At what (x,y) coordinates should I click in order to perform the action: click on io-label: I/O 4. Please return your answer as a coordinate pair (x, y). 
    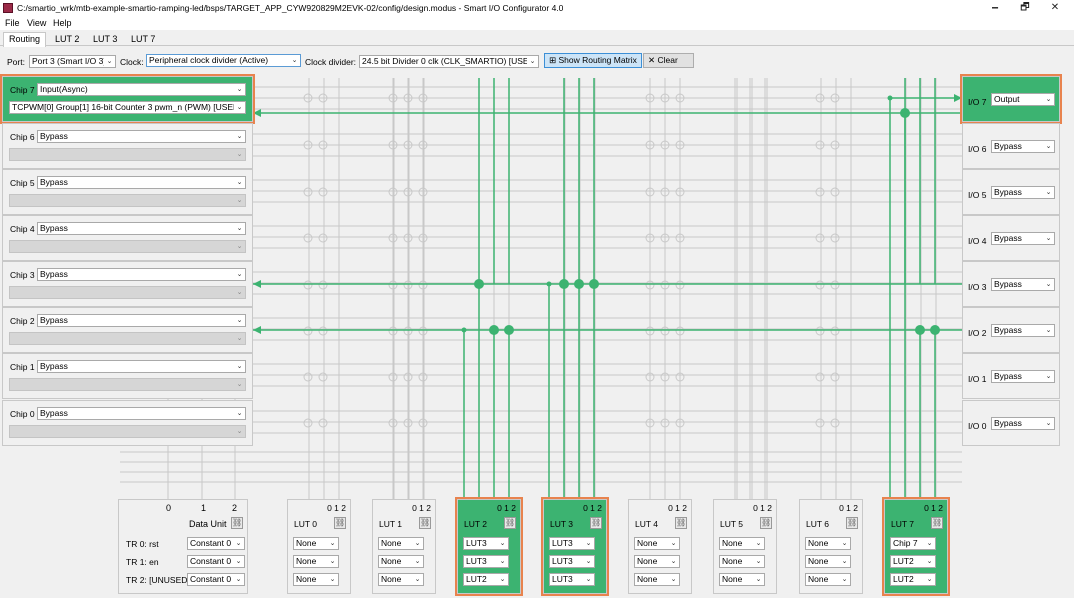
    Looking at the image, I should click on (977, 241).